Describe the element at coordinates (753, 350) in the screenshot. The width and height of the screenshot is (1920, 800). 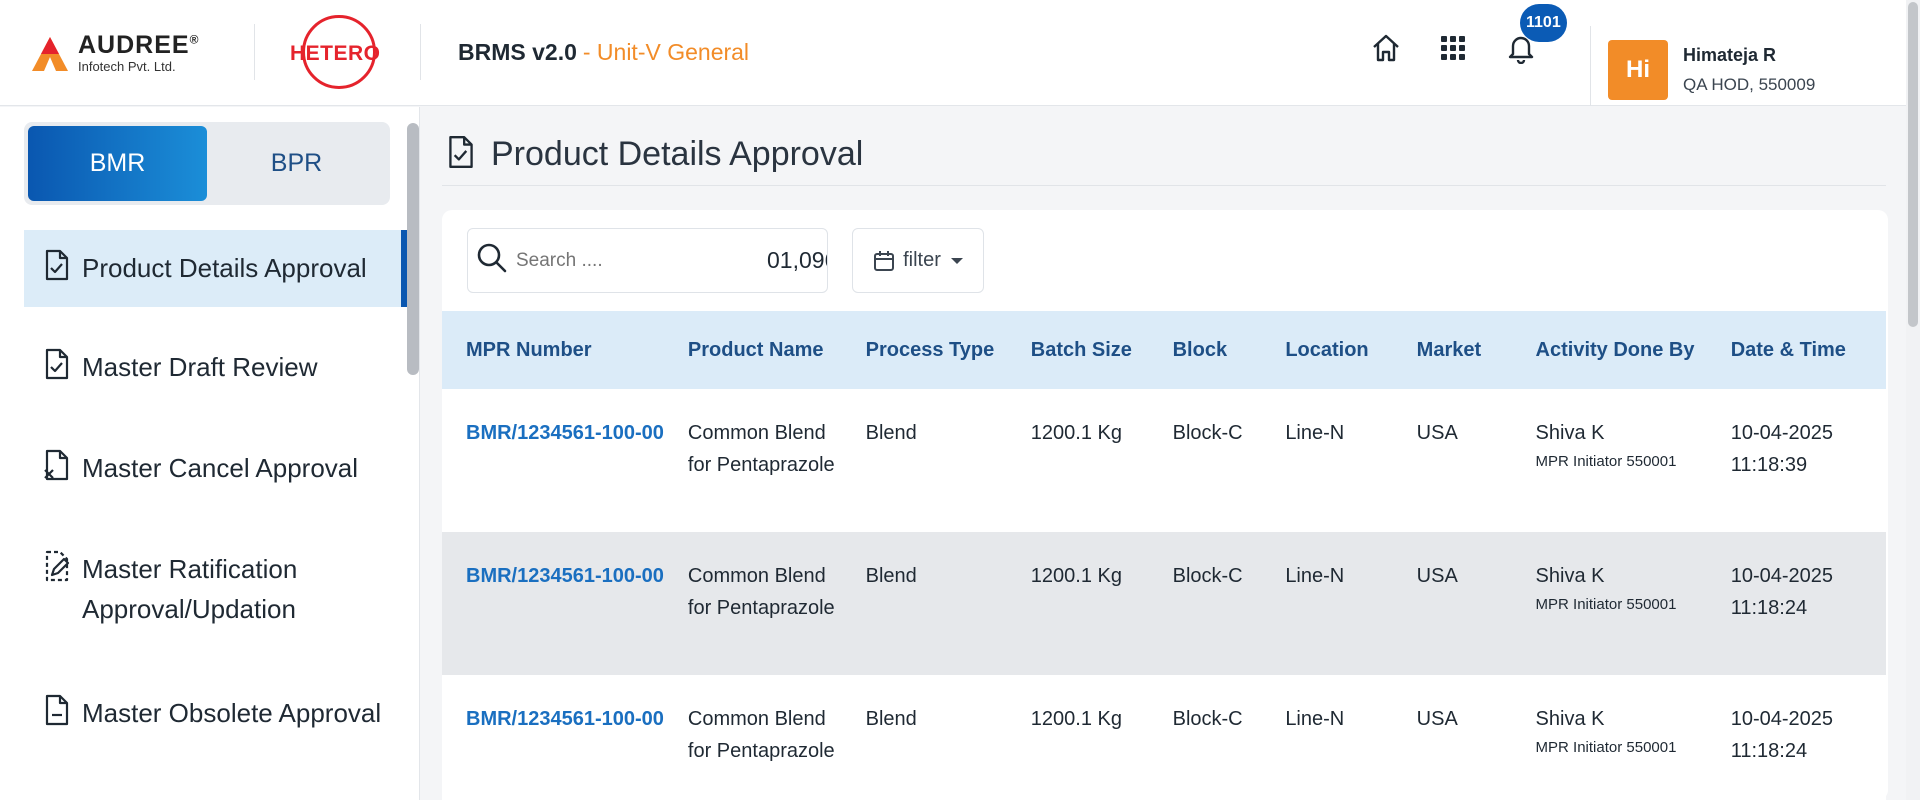
I see `column-header: Product Name` at that location.